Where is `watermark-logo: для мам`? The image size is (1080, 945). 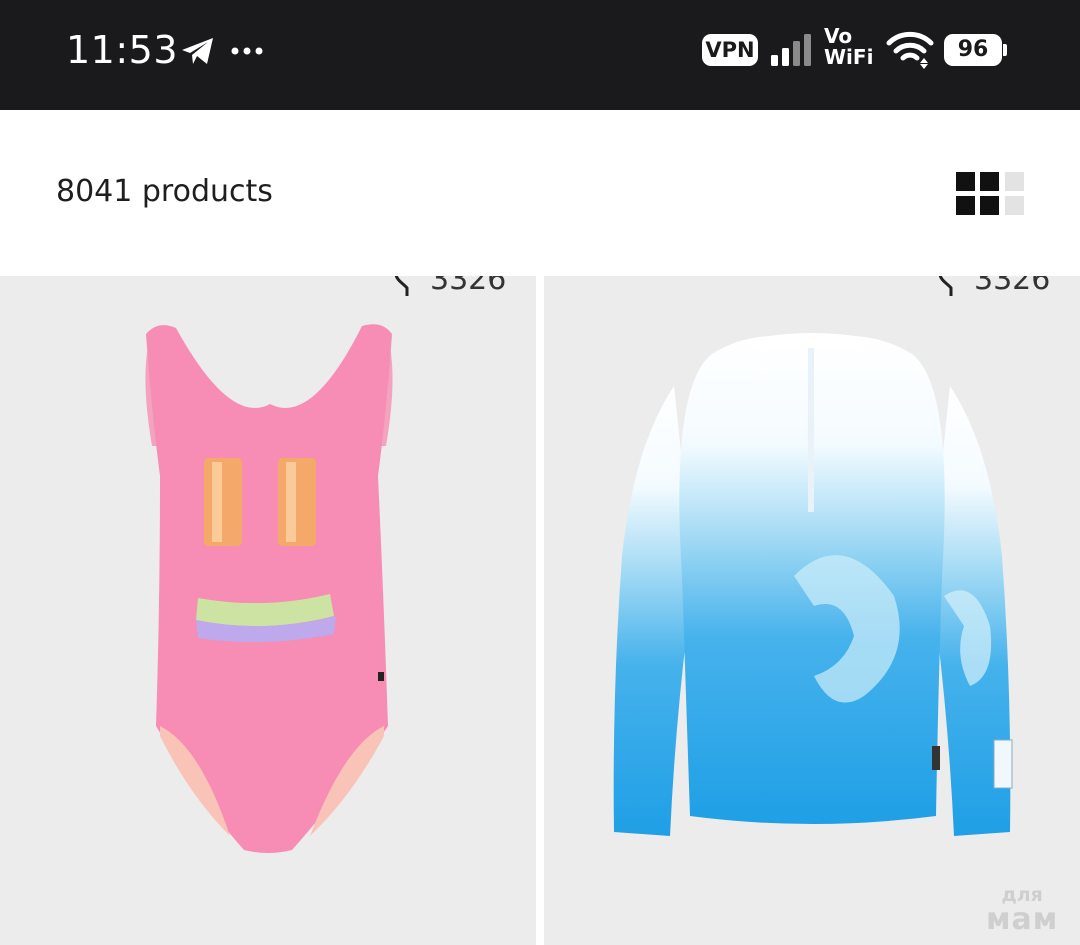 watermark-logo: для мам is located at coordinates (1022, 910).